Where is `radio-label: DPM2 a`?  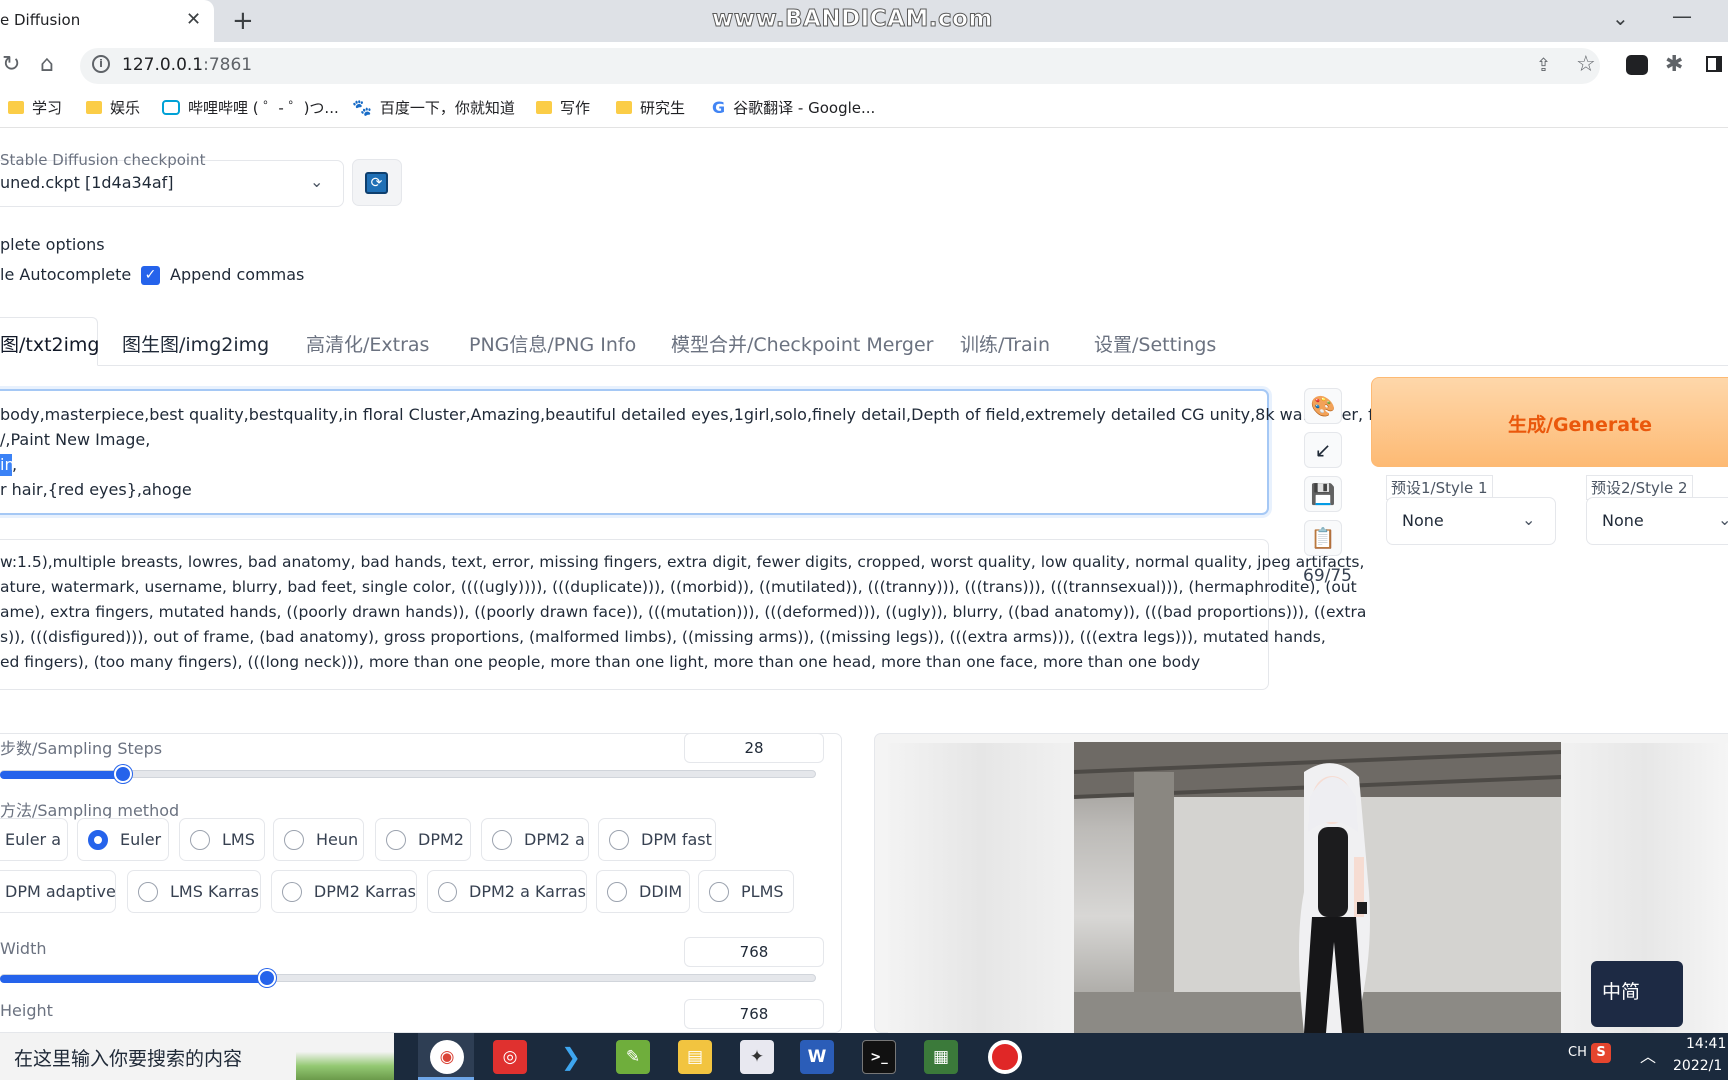
radio-label: DPM2 a is located at coordinates (554, 839).